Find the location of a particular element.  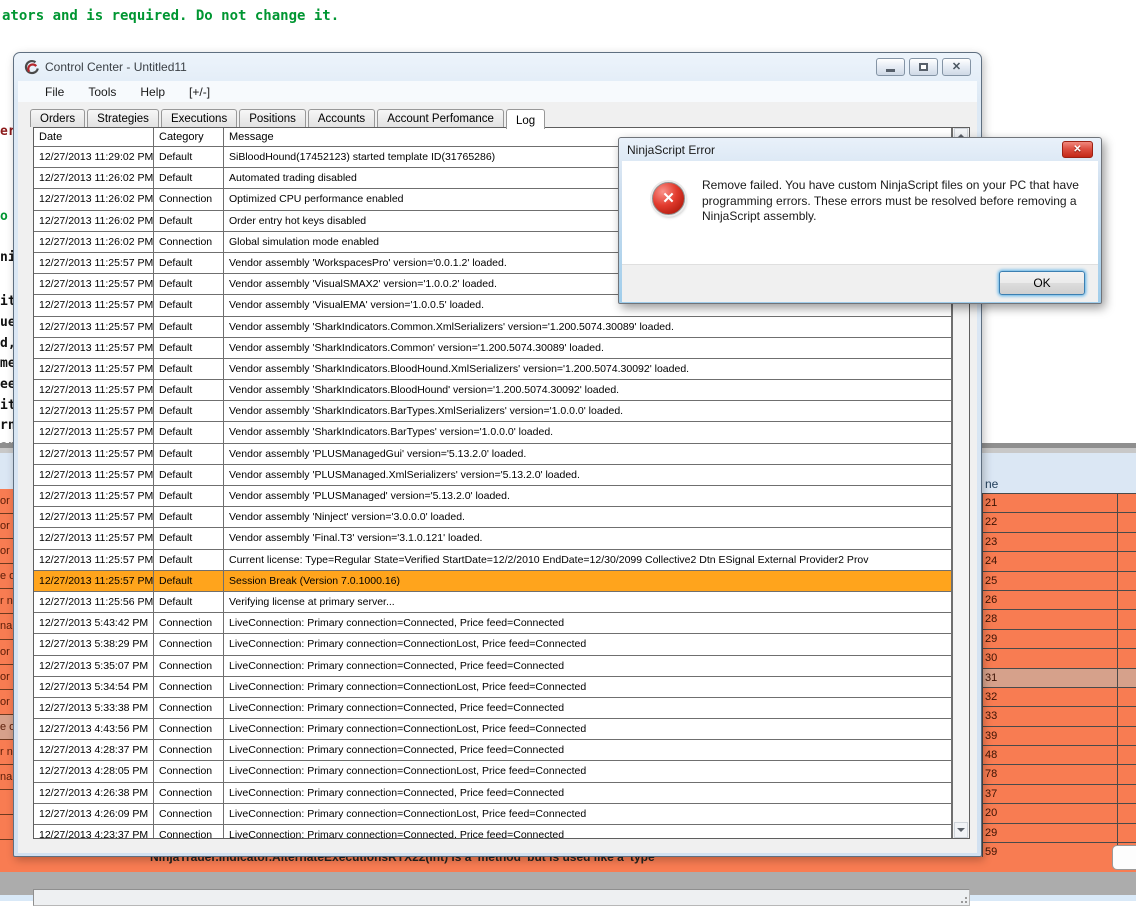

behind-error-row: 32 is located at coordinates (1059, 697).